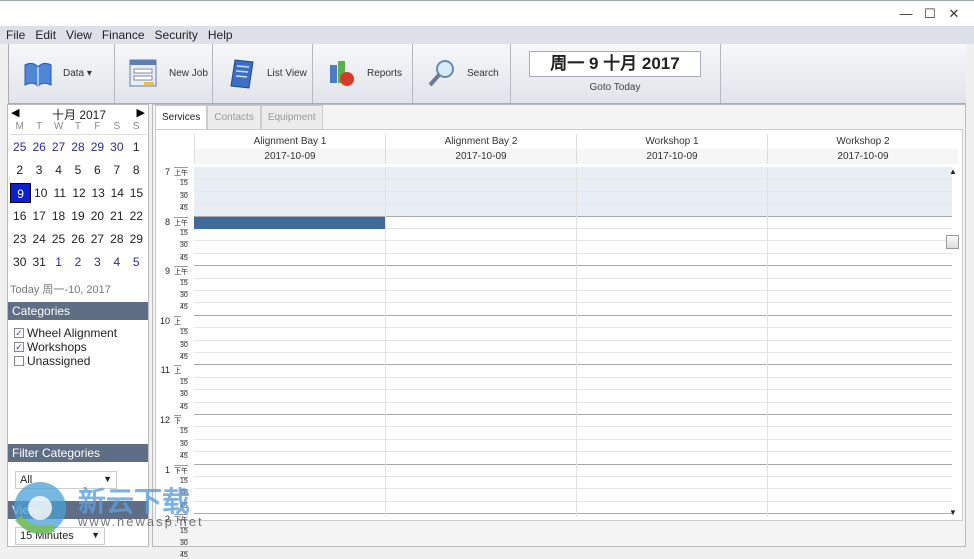 The width and height of the screenshot is (974, 559). I want to click on scroll-up-arrow: ▲, so click(953, 171).